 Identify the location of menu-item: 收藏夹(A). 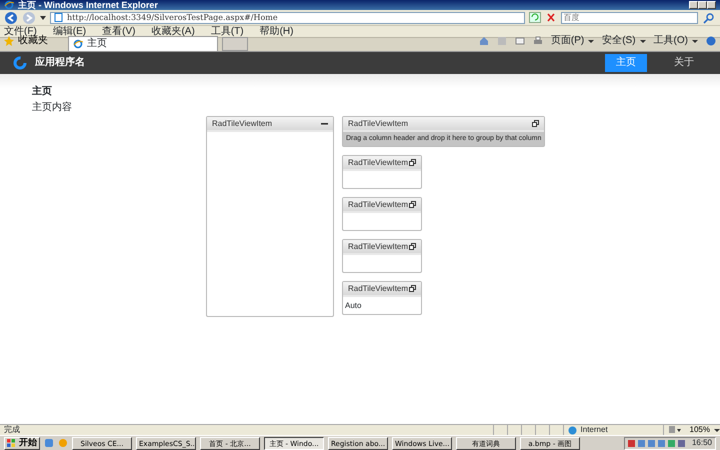
(173, 31).